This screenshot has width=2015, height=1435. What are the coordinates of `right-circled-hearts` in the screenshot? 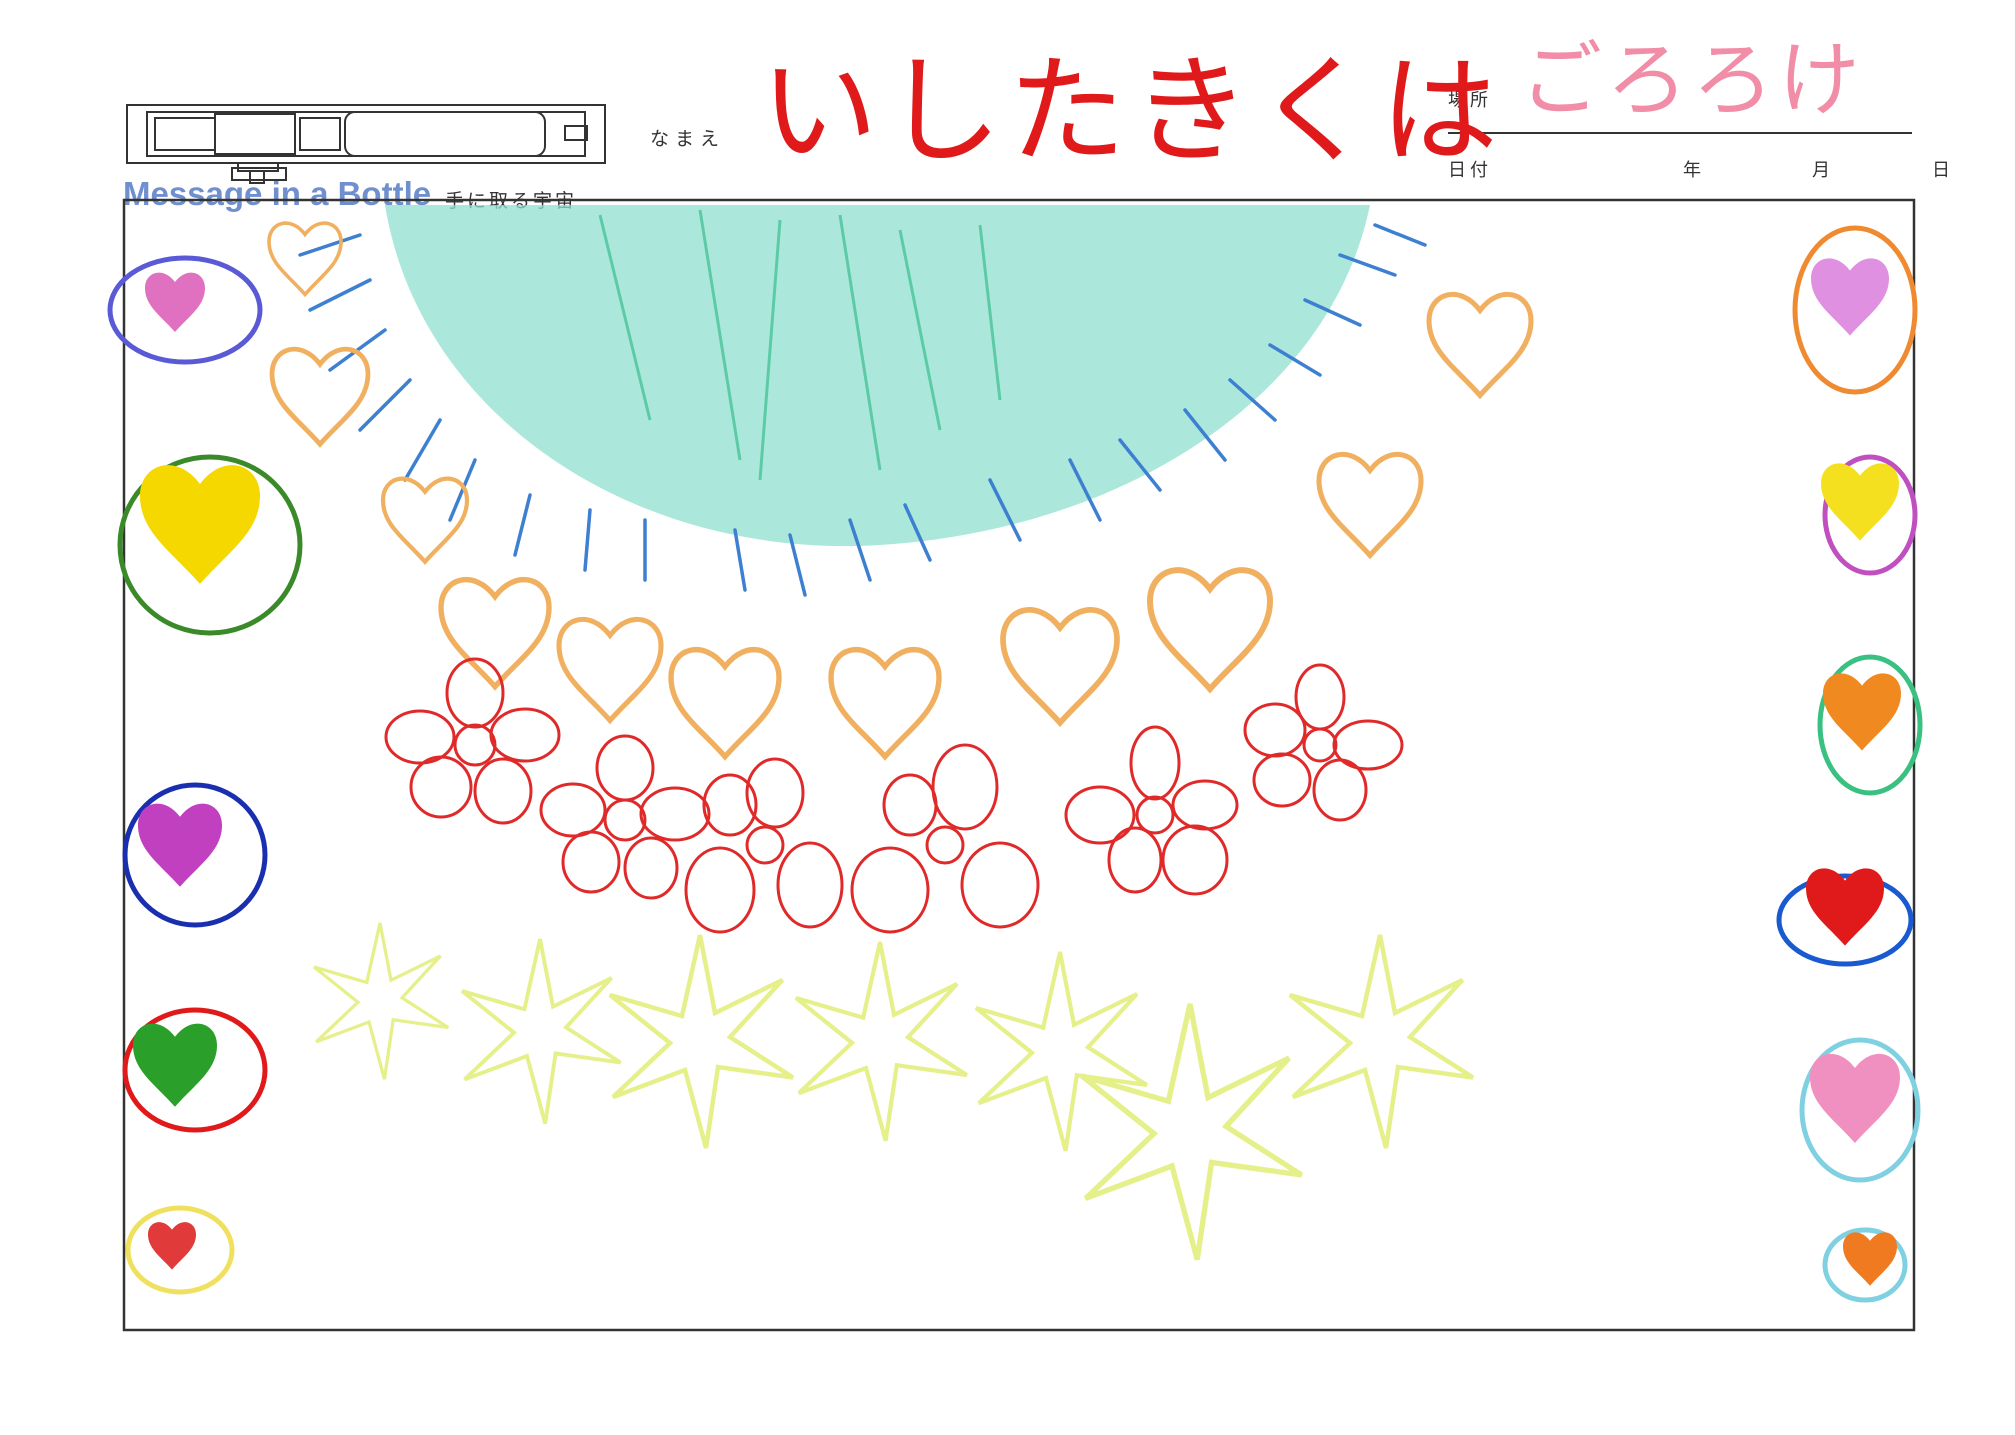 It's located at (1849, 764).